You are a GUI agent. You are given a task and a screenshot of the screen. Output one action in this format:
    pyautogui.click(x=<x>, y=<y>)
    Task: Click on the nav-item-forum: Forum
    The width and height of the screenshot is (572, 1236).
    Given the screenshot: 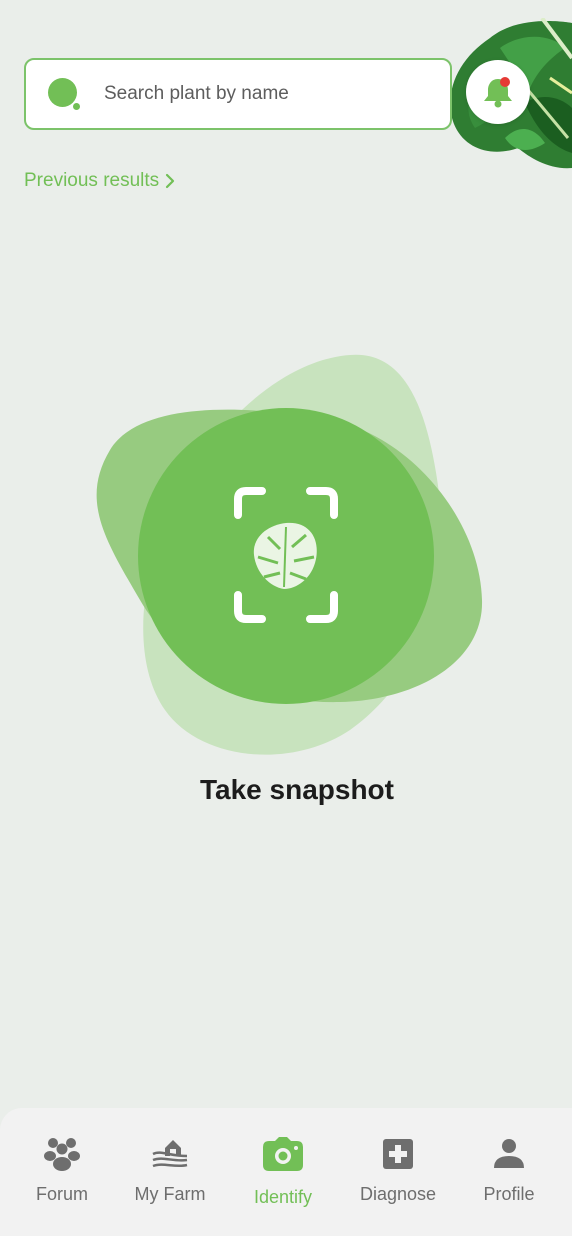 What is the action you would take?
    pyautogui.click(x=62, y=1169)
    